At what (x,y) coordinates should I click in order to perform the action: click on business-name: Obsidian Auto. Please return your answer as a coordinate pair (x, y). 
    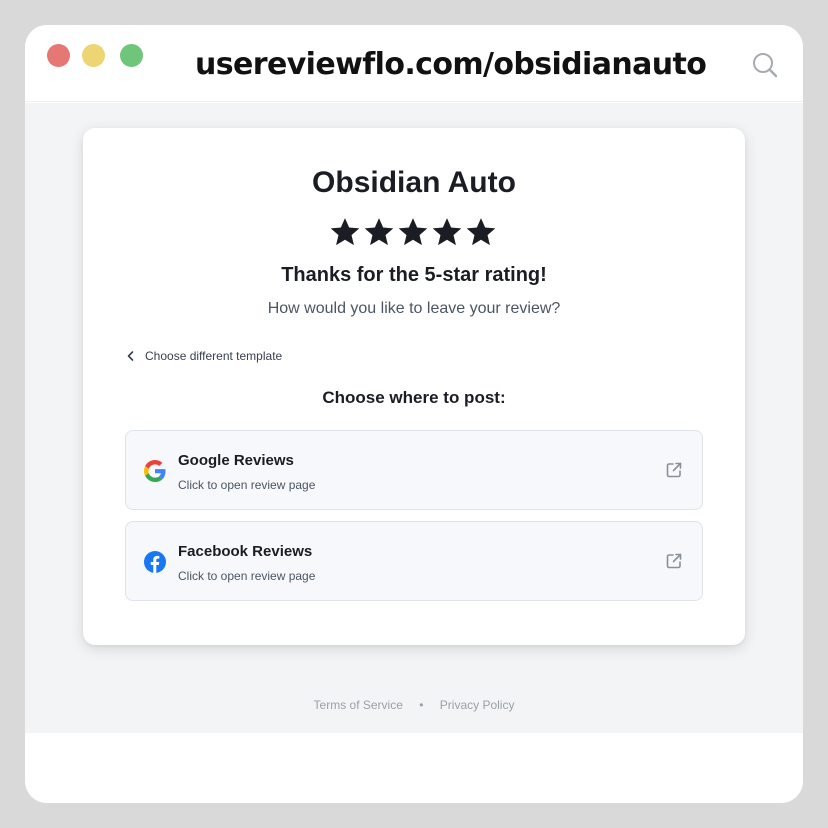
    Looking at the image, I should click on (414, 182).